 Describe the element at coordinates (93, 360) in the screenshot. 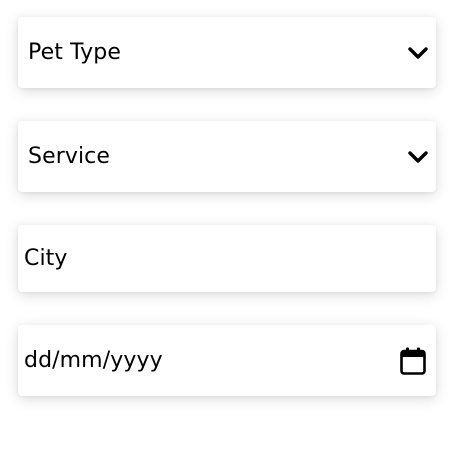

I see `date-placeholder: dd/mm/yyyy` at that location.